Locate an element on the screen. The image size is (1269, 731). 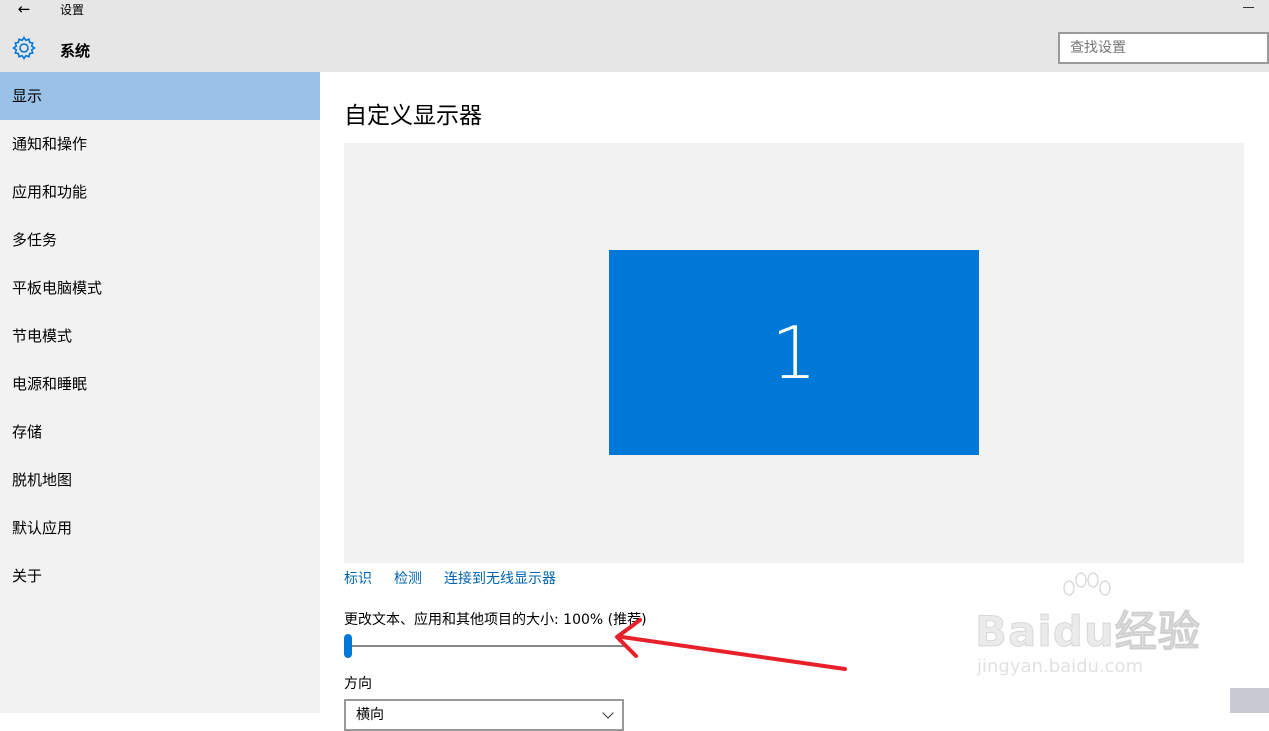
connect-wireless-link: 连接到无线显示器 is located at coordinates (500, 578).